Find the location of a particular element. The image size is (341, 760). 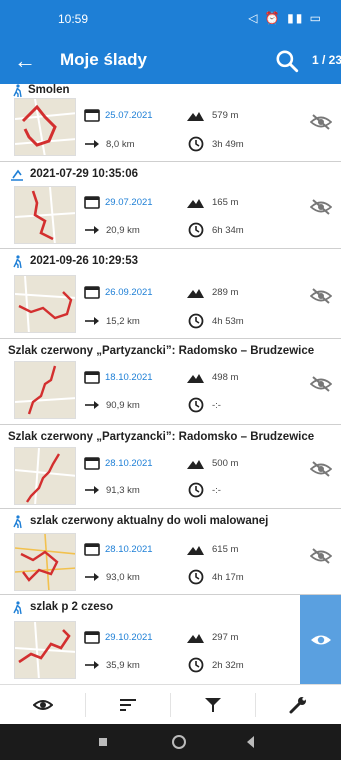

track-elevation: 500 m is located at coordinates (225, 463).